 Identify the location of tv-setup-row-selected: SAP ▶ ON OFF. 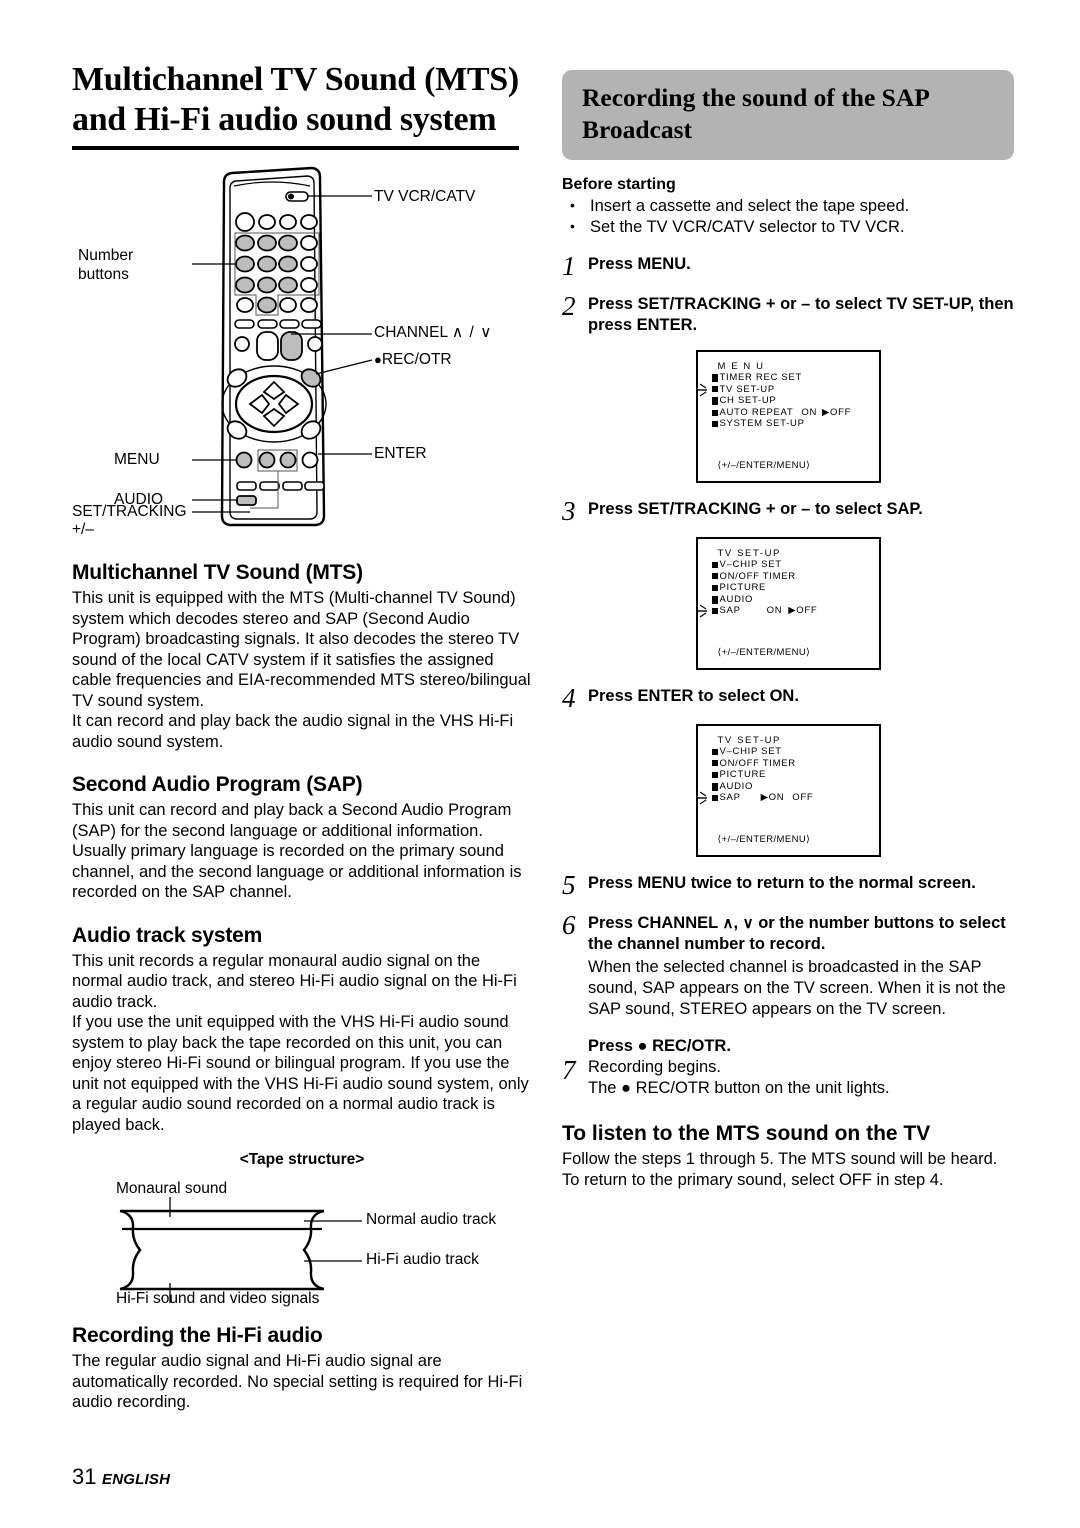
(785, 798).